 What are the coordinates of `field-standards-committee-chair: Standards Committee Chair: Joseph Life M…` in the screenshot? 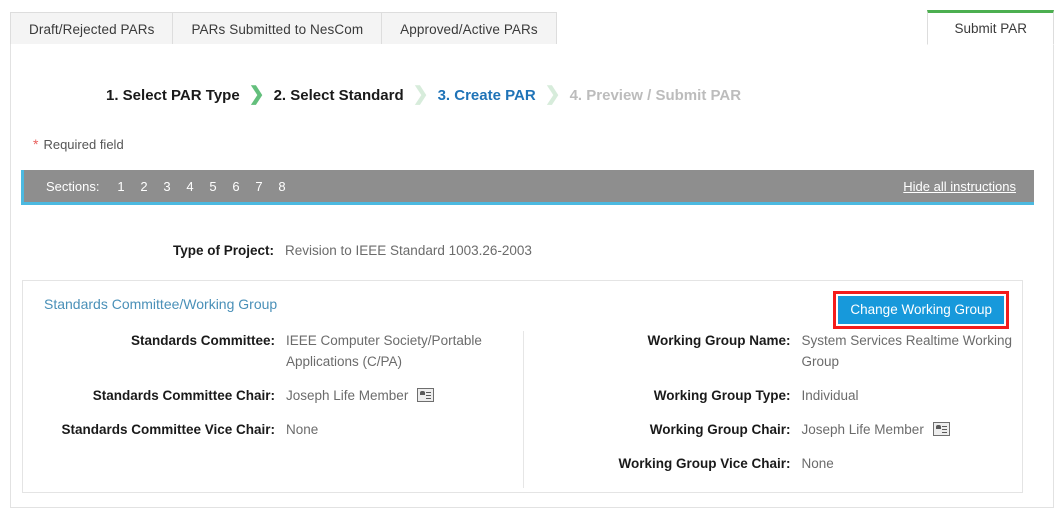 It's located at (273, 396).